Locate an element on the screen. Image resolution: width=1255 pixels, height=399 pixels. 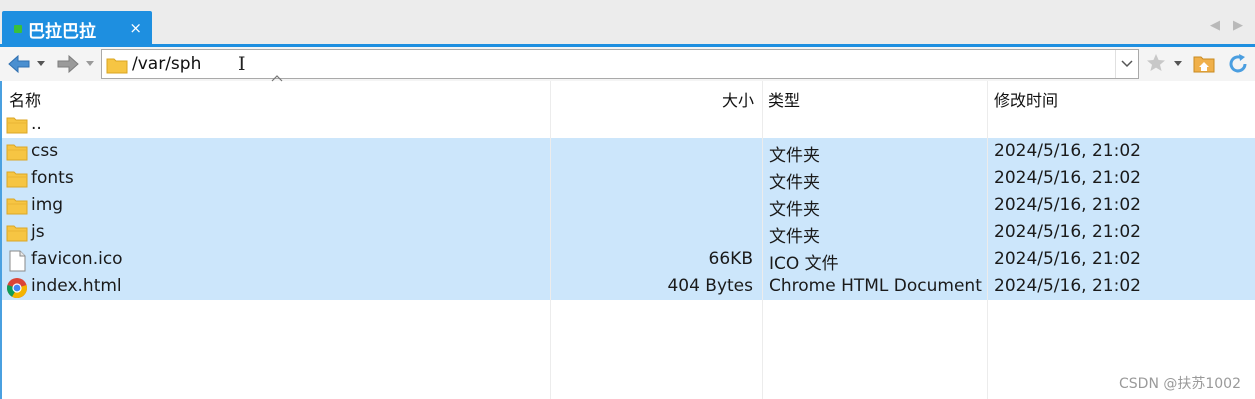
toolbar: /var/sph I is located at coordinates (627, 64).